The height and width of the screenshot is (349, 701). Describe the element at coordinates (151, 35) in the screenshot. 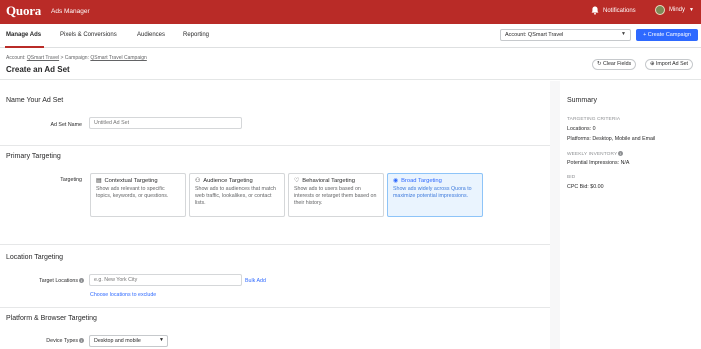

I see `tab-audiences: Audiences` at that location.